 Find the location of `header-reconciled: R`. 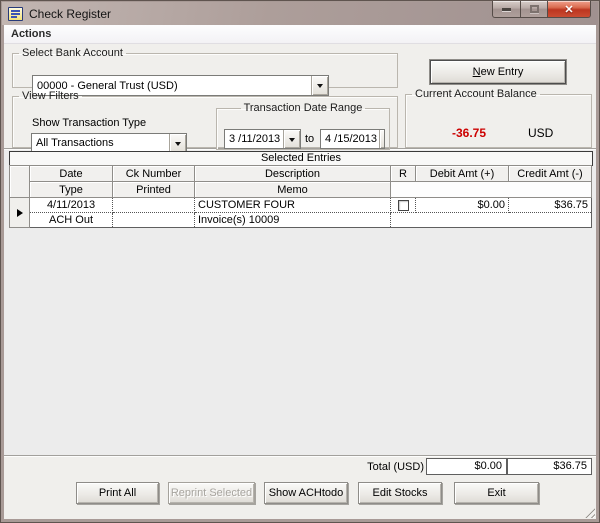

header-reconciled: R is located at coordinates (403, 173).